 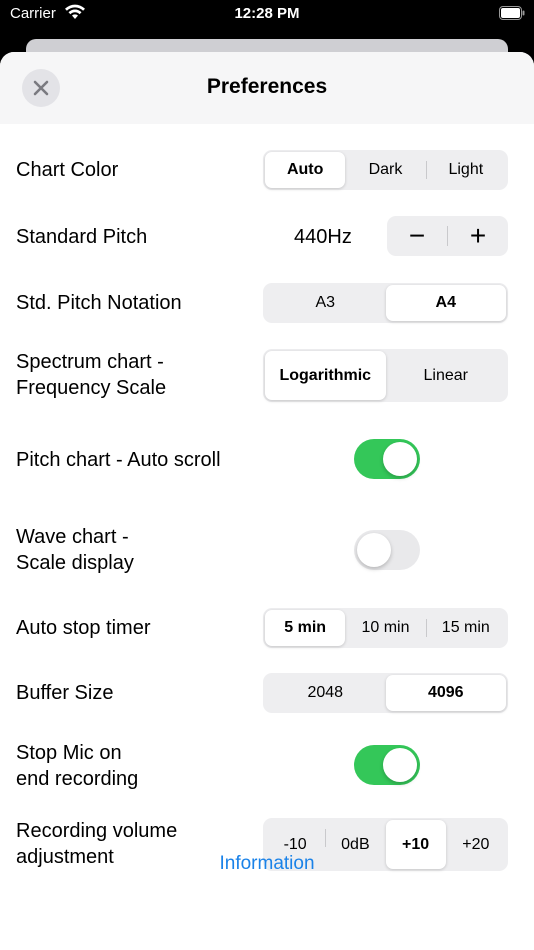 I want to click on spectrum-scale-option-linear: Linear, so click(x=446, y=375).